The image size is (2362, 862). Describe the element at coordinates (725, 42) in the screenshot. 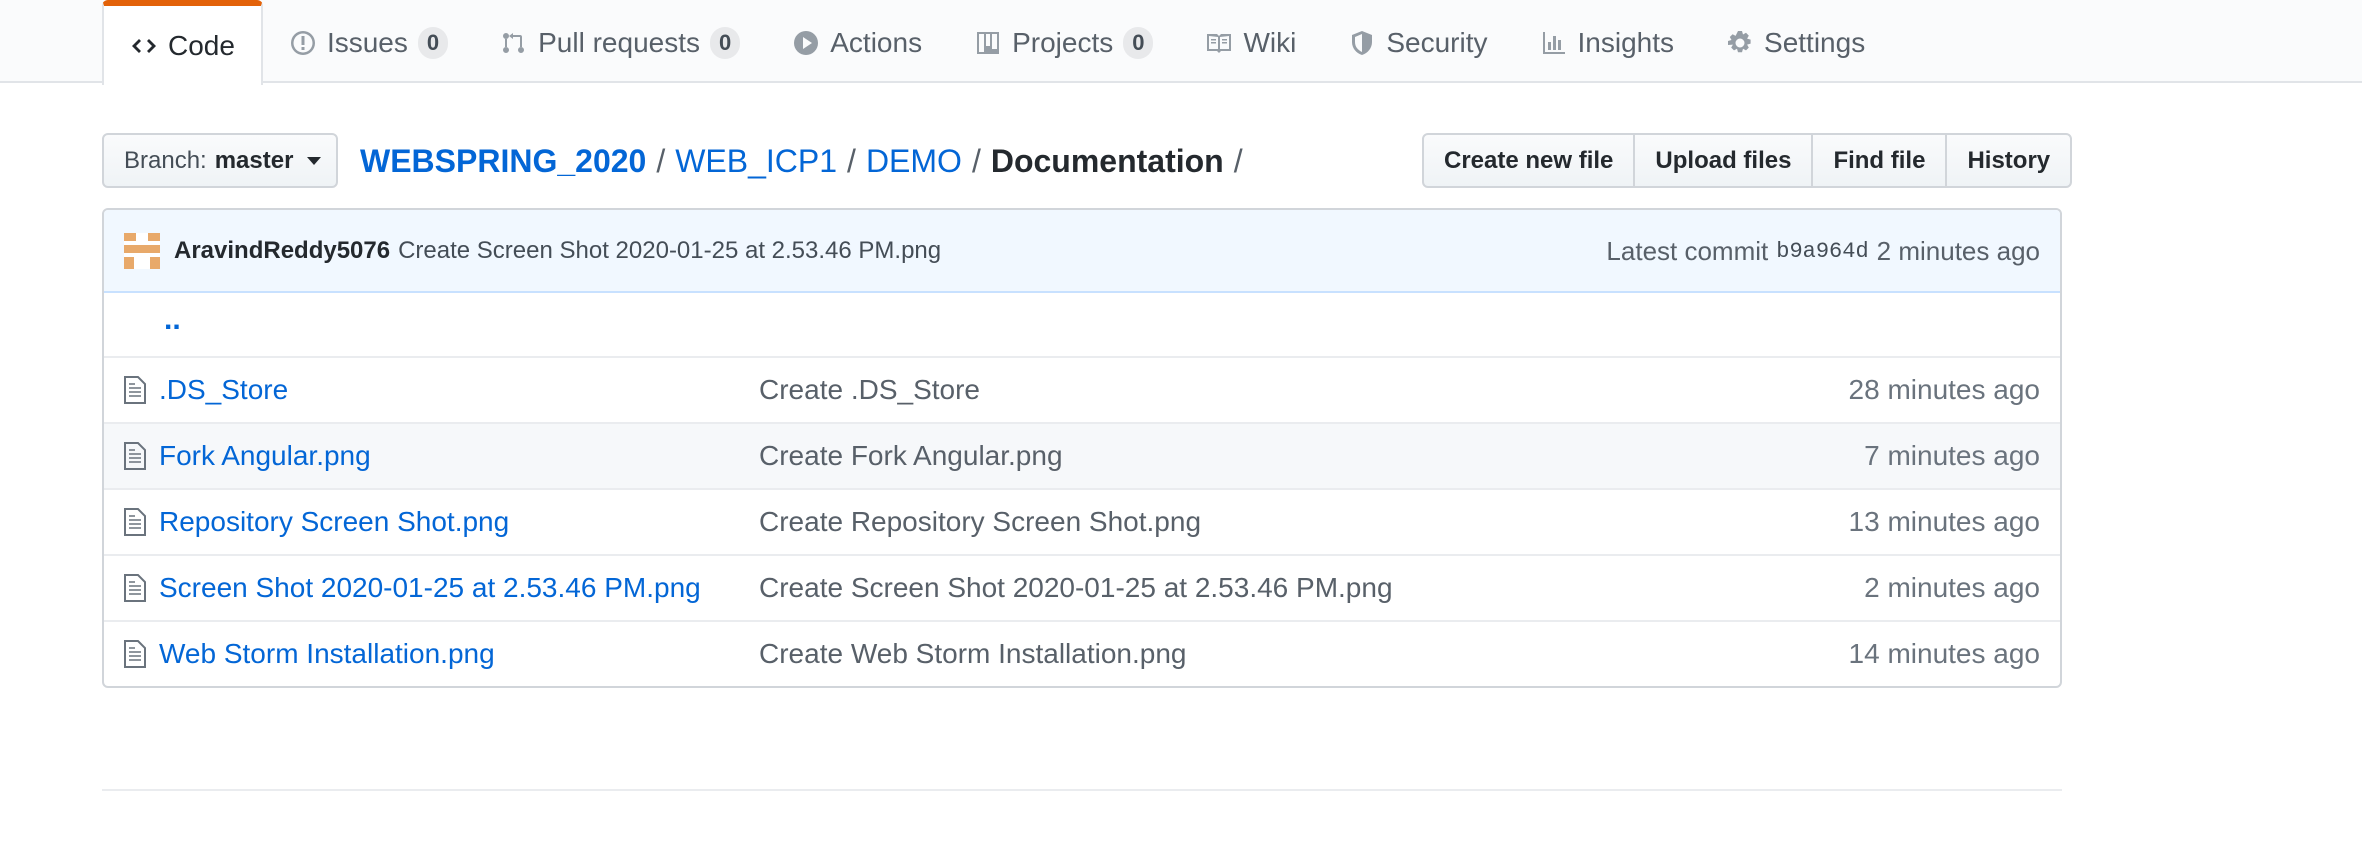

I see `pull-requests-counter: 0` at that location.